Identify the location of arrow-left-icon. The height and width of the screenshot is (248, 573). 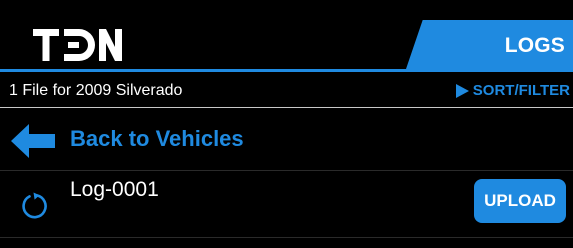
(33, 141).